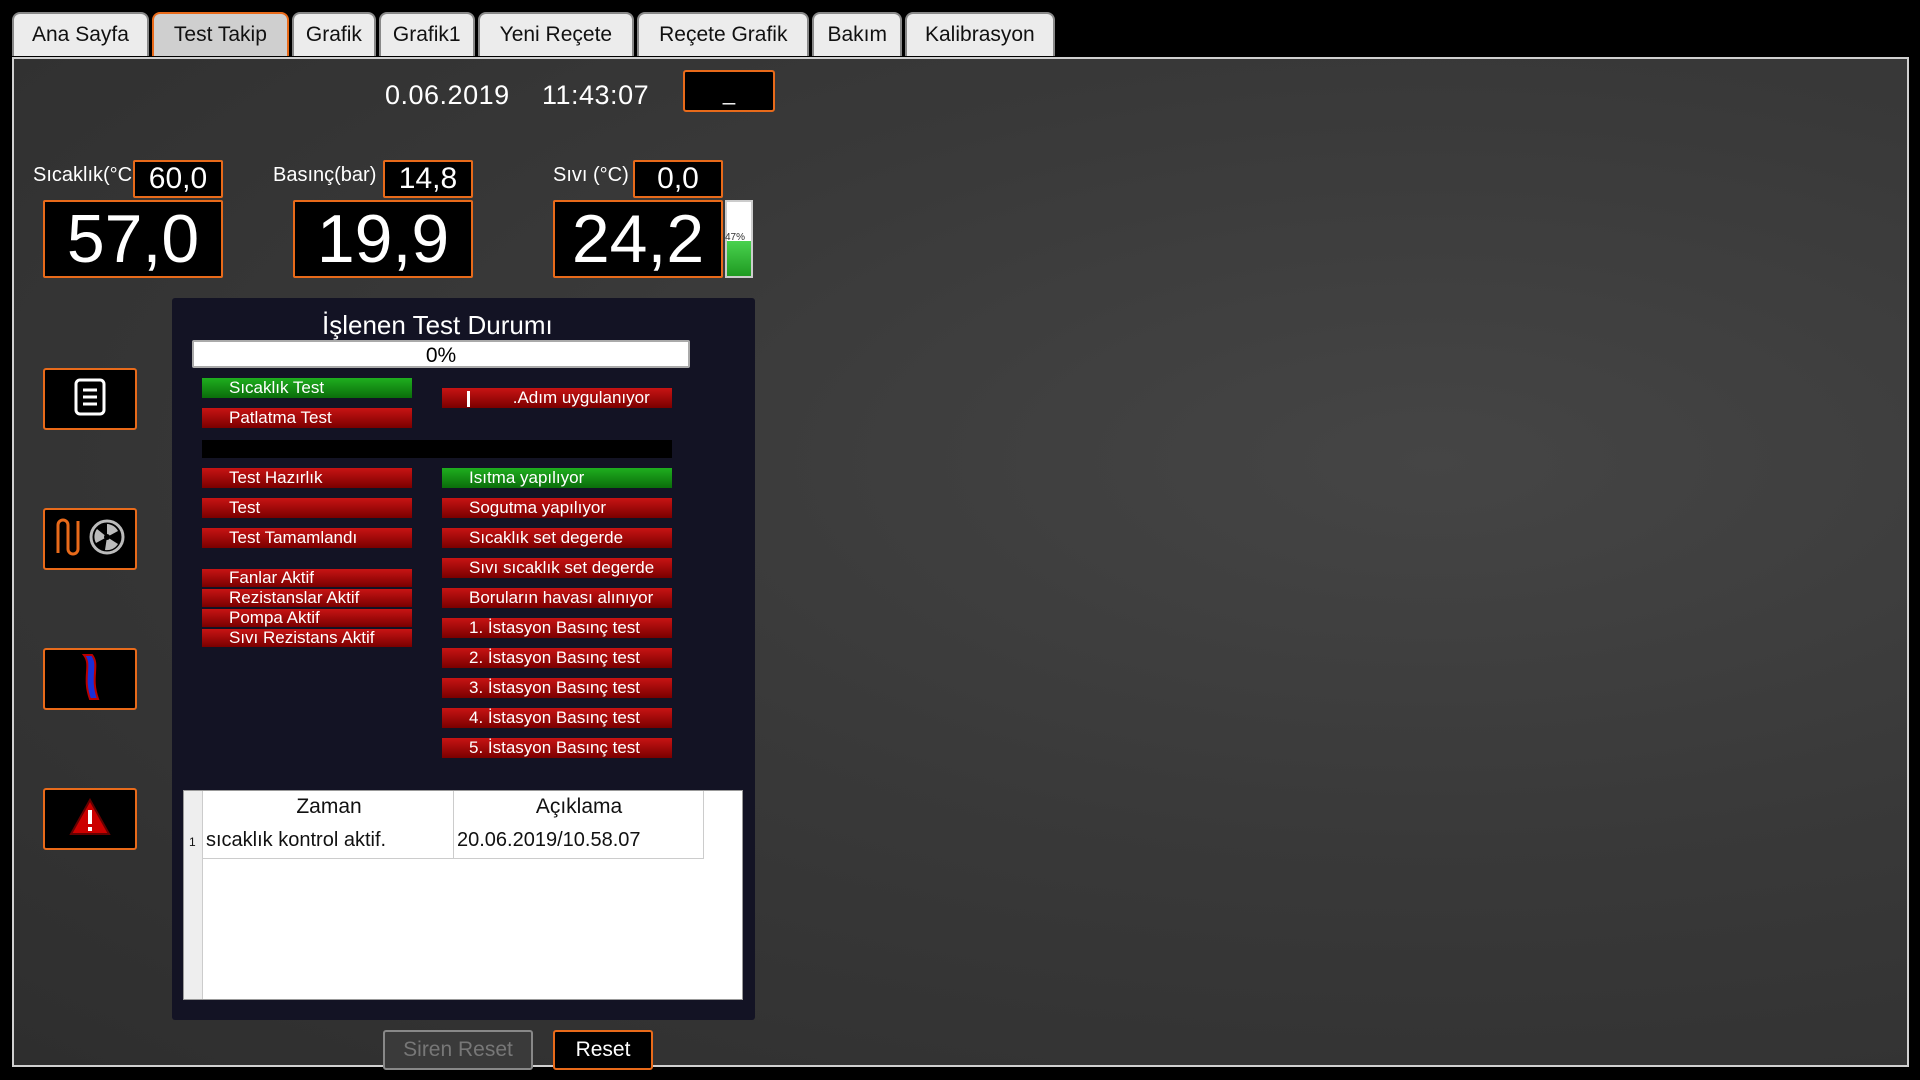 The width and height of the screenshot is (1920, 1080). I want to click on row-number: 1, so click(192, 842).